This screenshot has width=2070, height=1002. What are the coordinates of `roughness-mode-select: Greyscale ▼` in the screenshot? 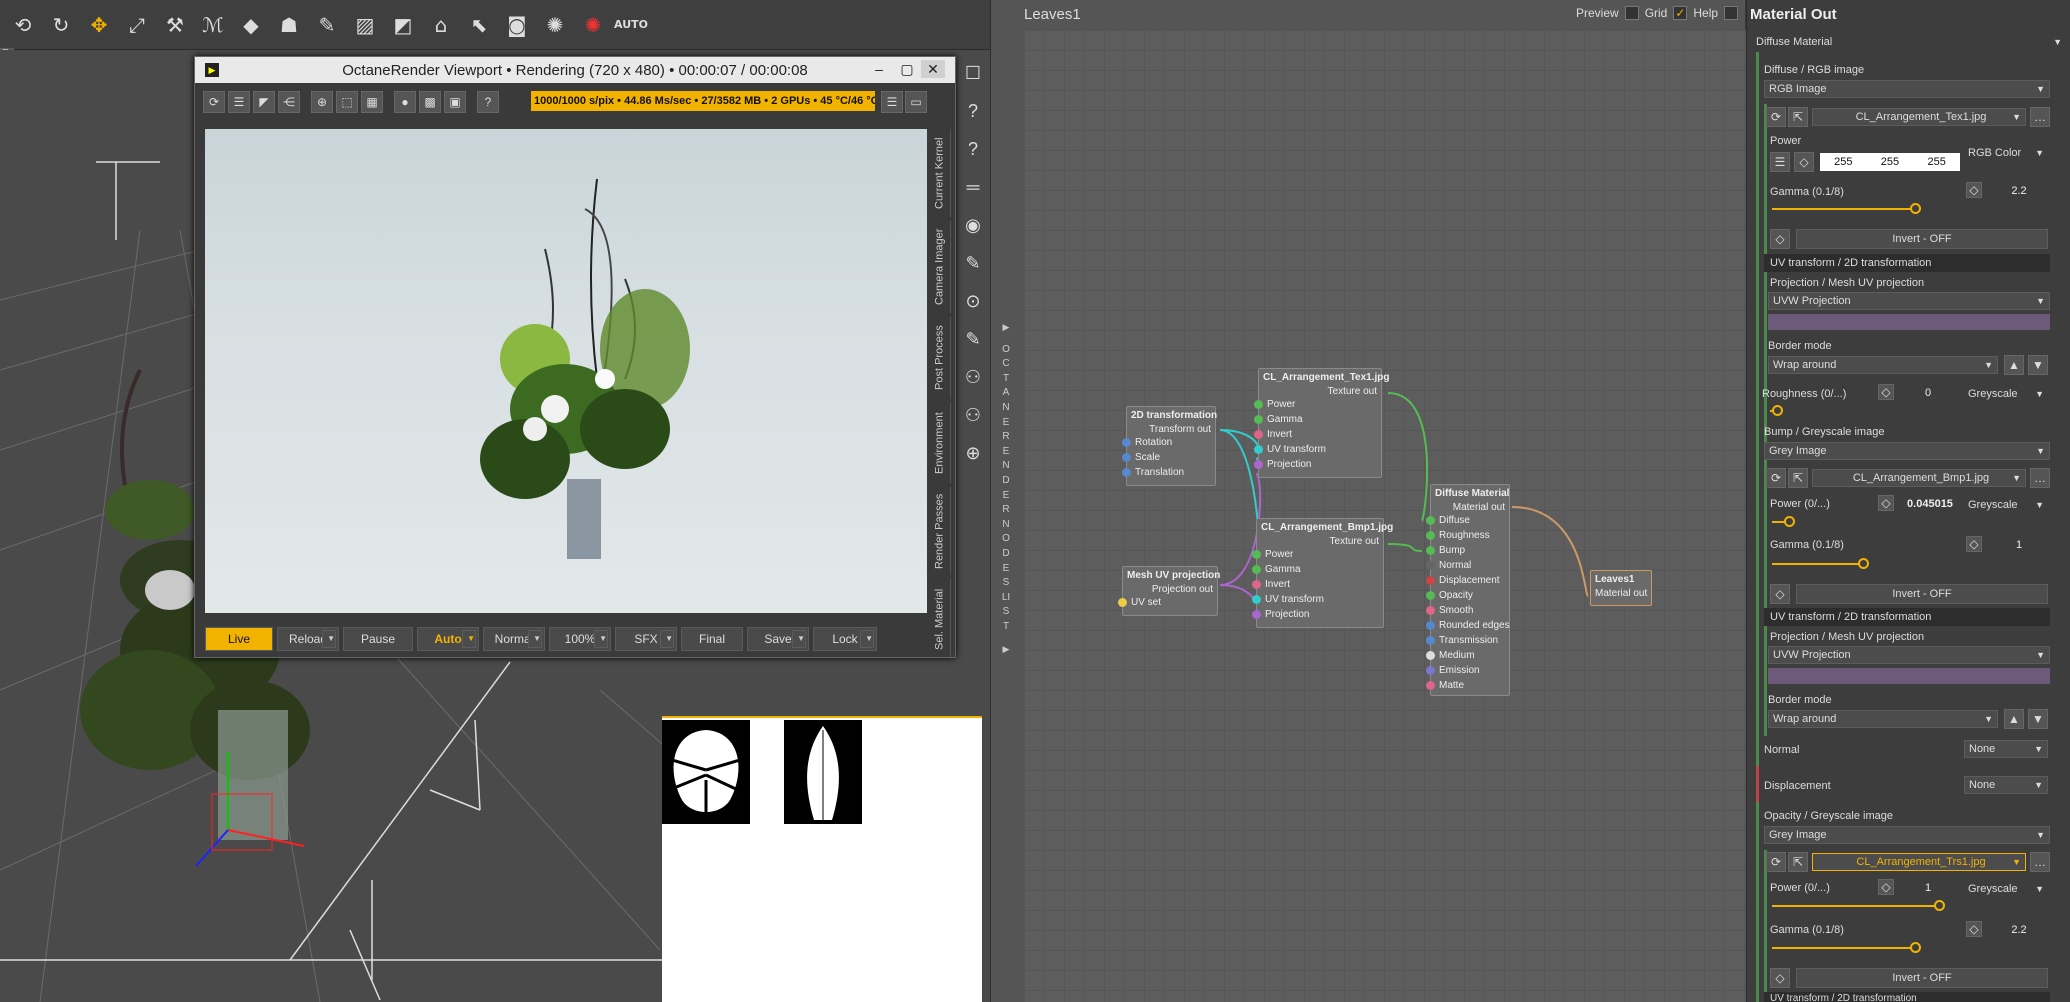 It's located at (2006, 395).